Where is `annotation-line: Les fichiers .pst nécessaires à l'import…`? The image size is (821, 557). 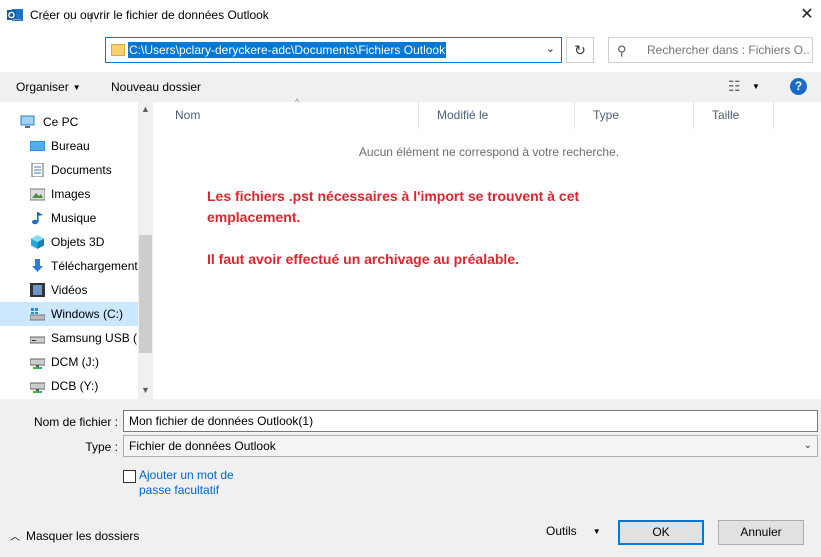
annotation-line: Les fichiers .pst nécessaires à l'import… is located at coordinates (393, 196).